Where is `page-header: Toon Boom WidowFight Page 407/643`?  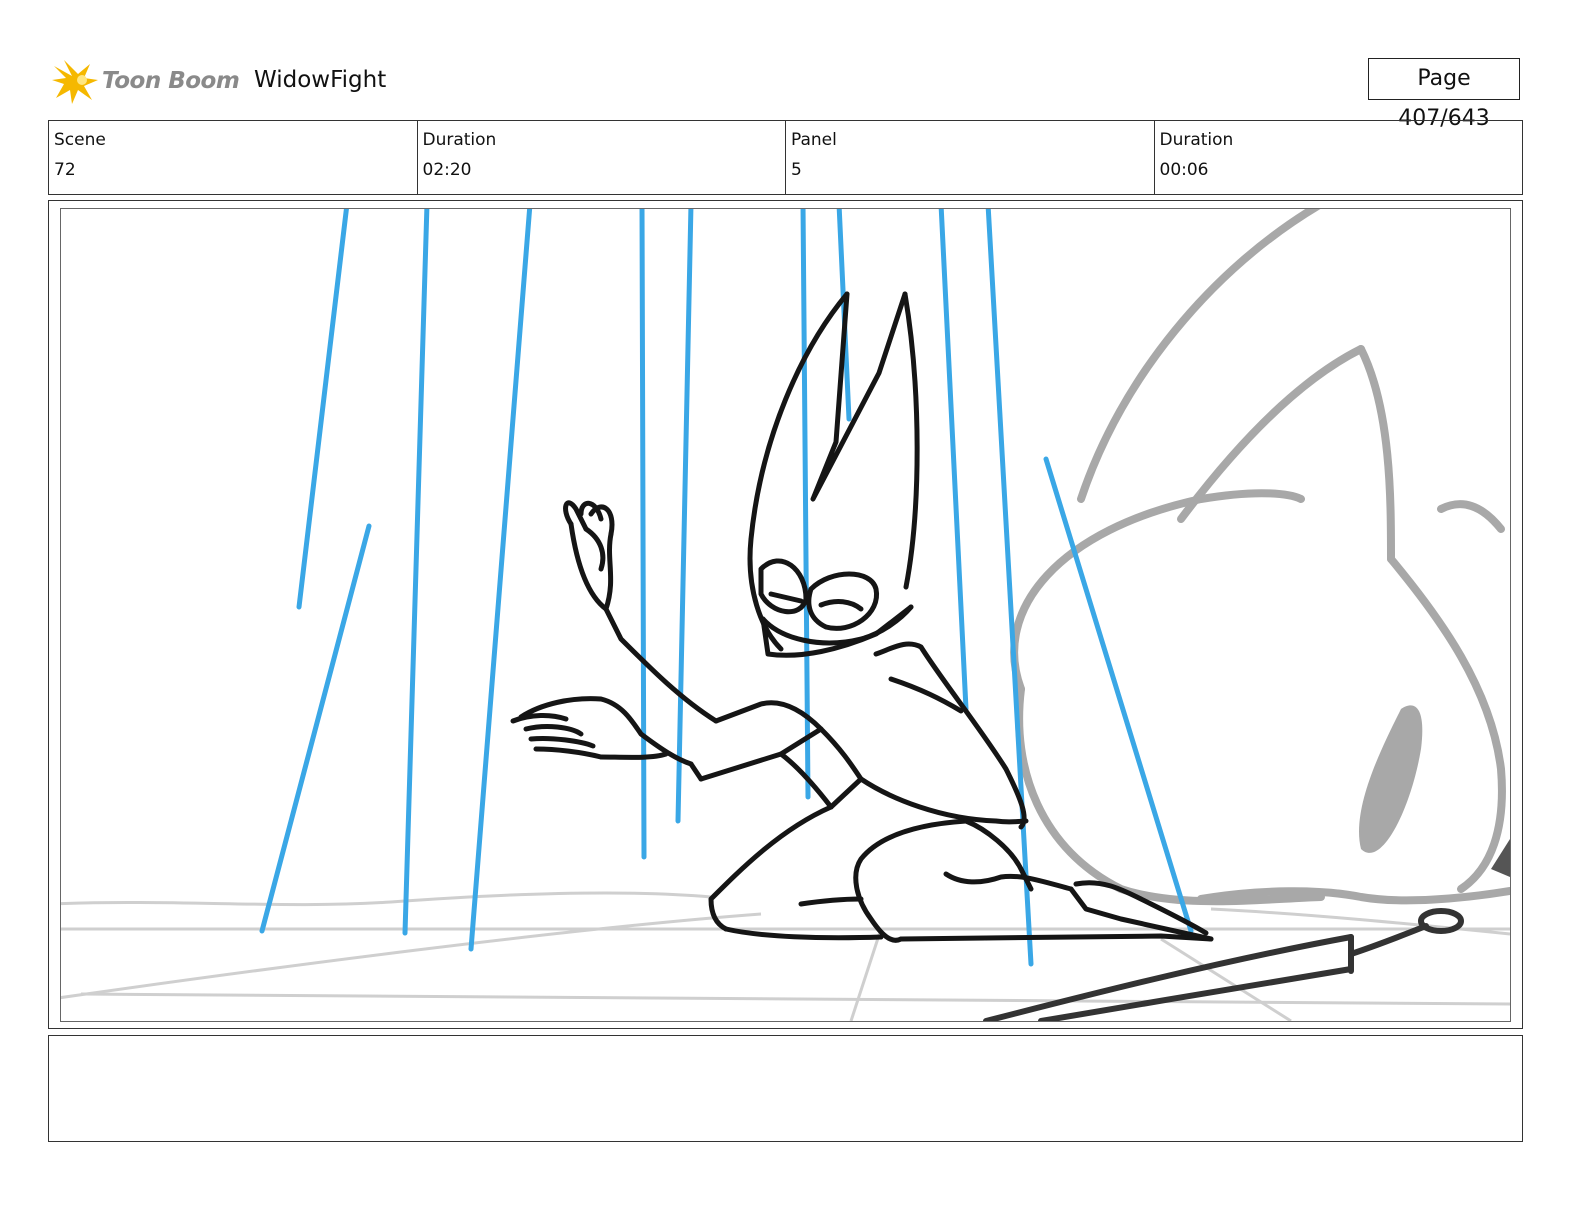 page-header: Toon Boom WidowFight Page 407/643 is located at coordinates (795, 93).